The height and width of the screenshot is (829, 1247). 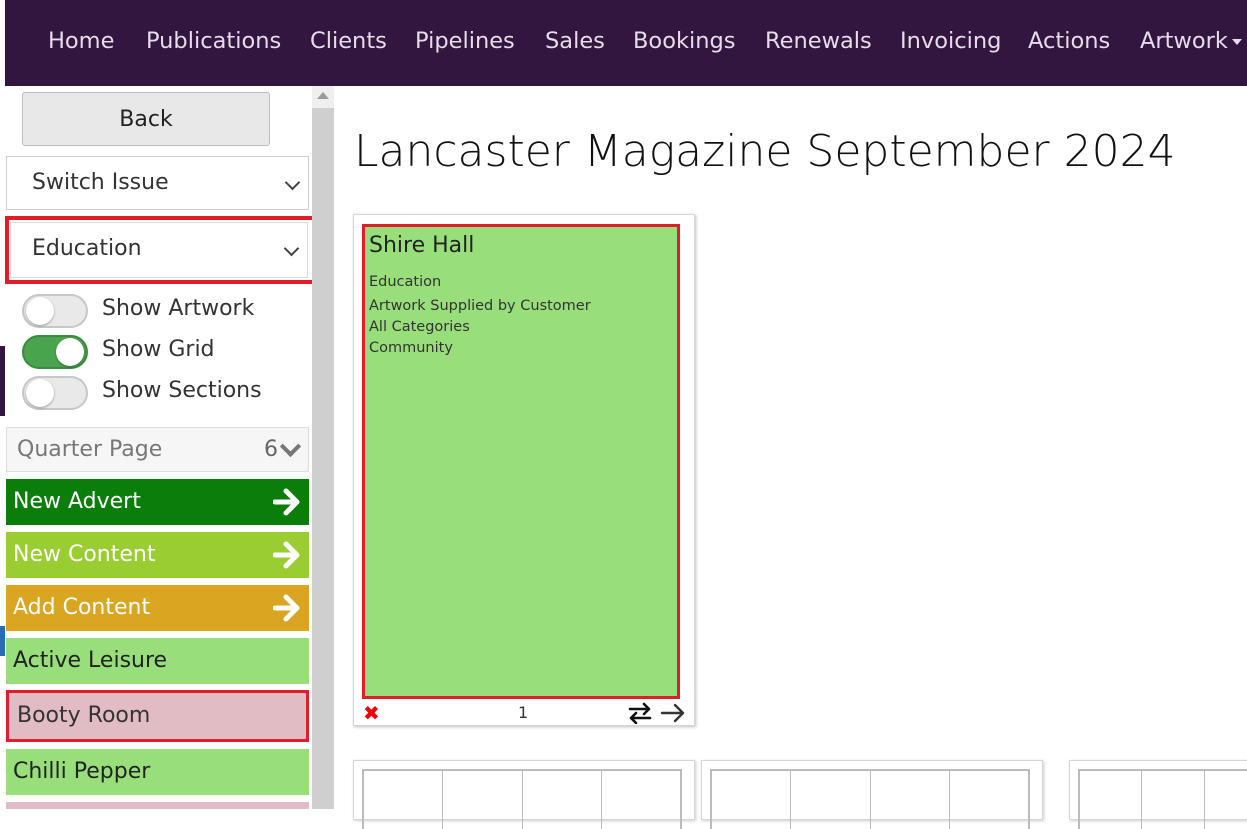 I want to click on ad-detail: All Categories, so click(x=419, y=327).